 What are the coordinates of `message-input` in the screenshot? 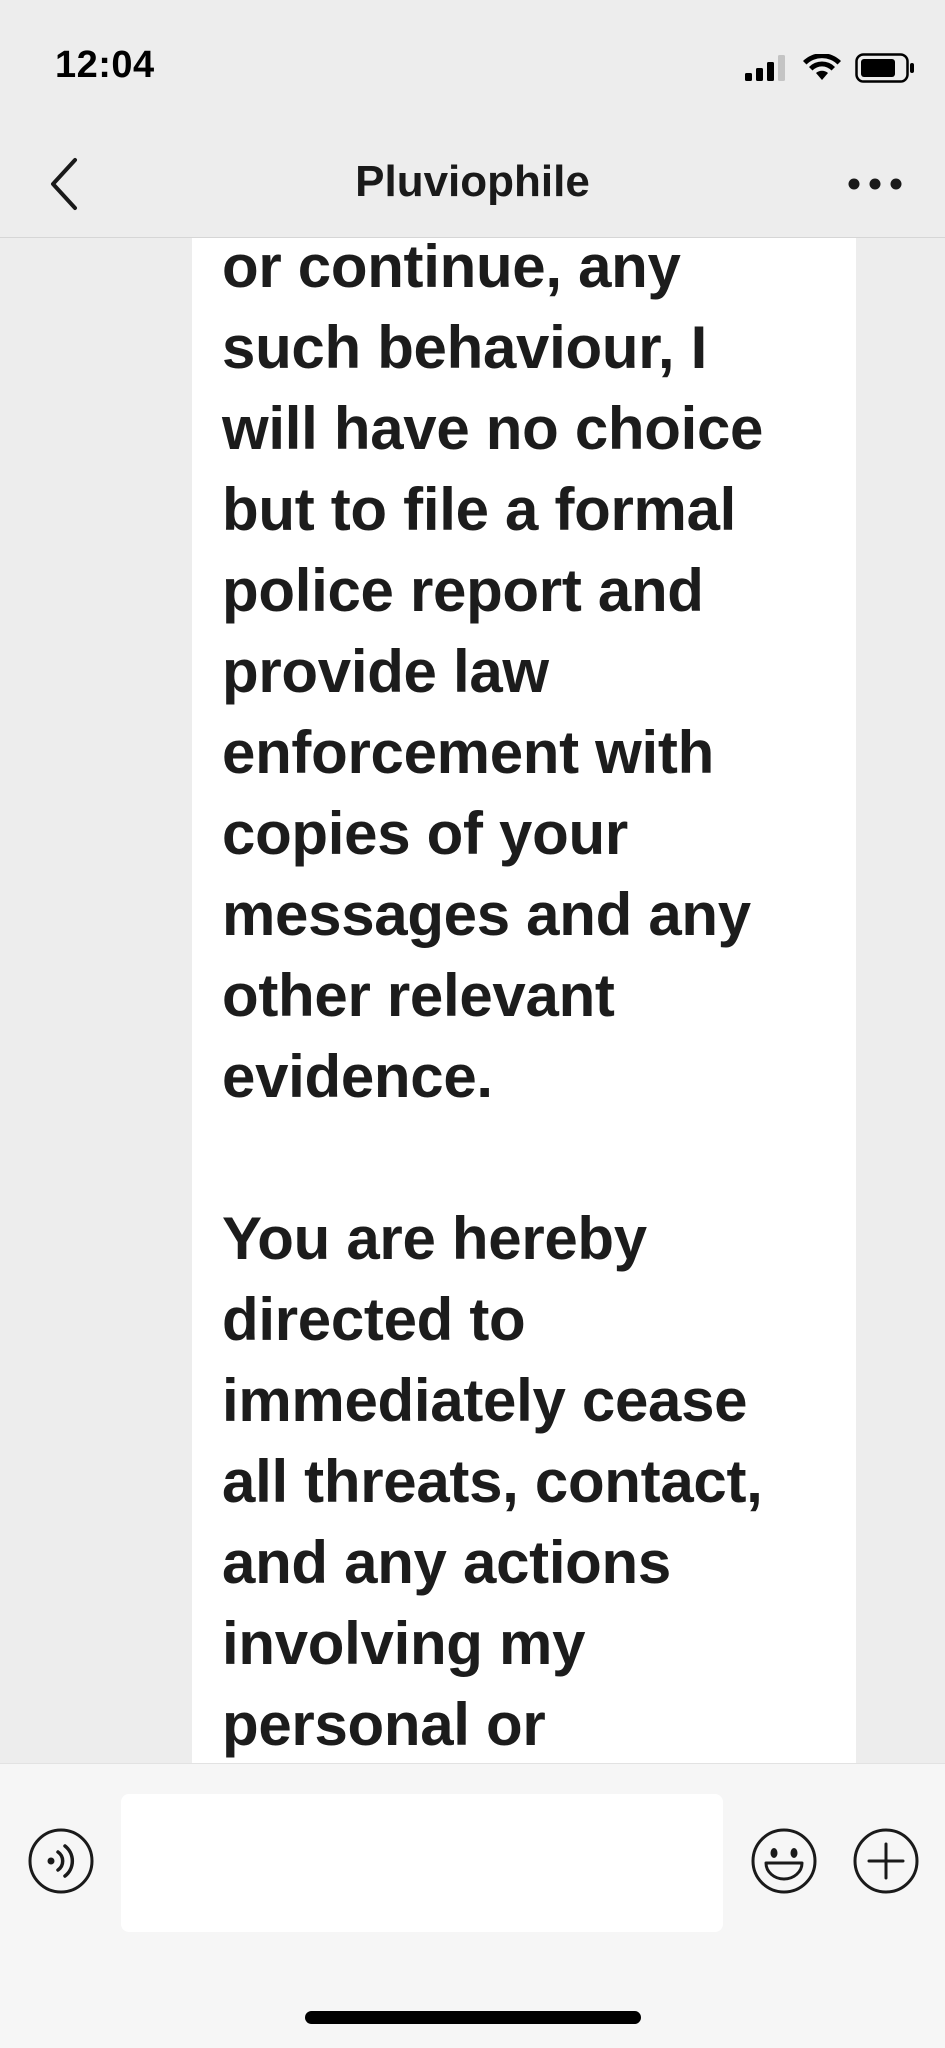 It's located at (422, 1863).